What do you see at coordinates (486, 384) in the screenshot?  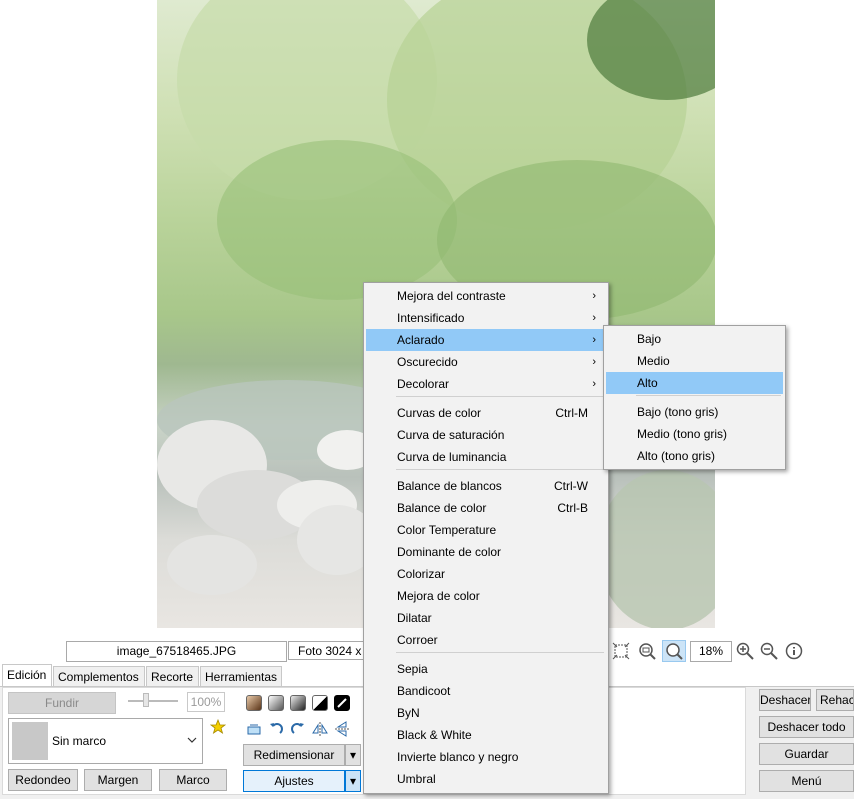 I see `menu-item-decolorar: Decolorar ›` at bounding box center [486, 384].